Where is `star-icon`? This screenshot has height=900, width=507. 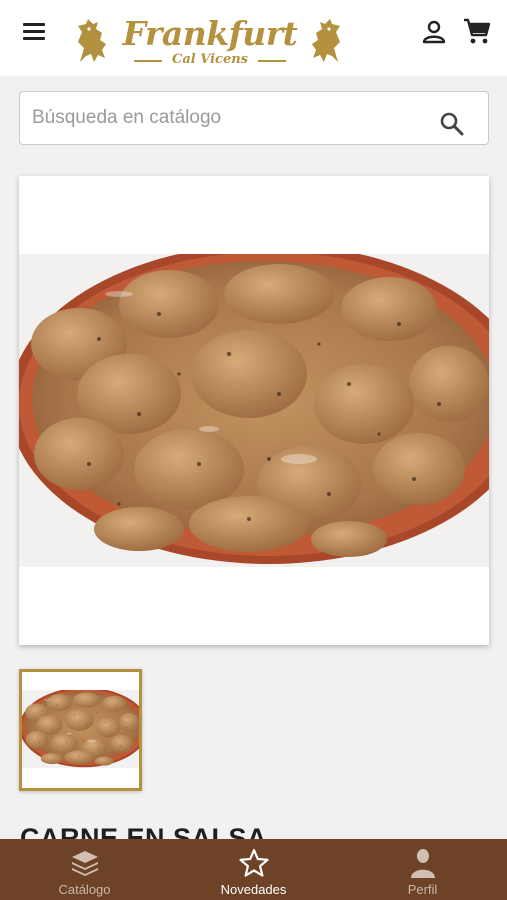 star-icon is located at coordinates (254, 862).